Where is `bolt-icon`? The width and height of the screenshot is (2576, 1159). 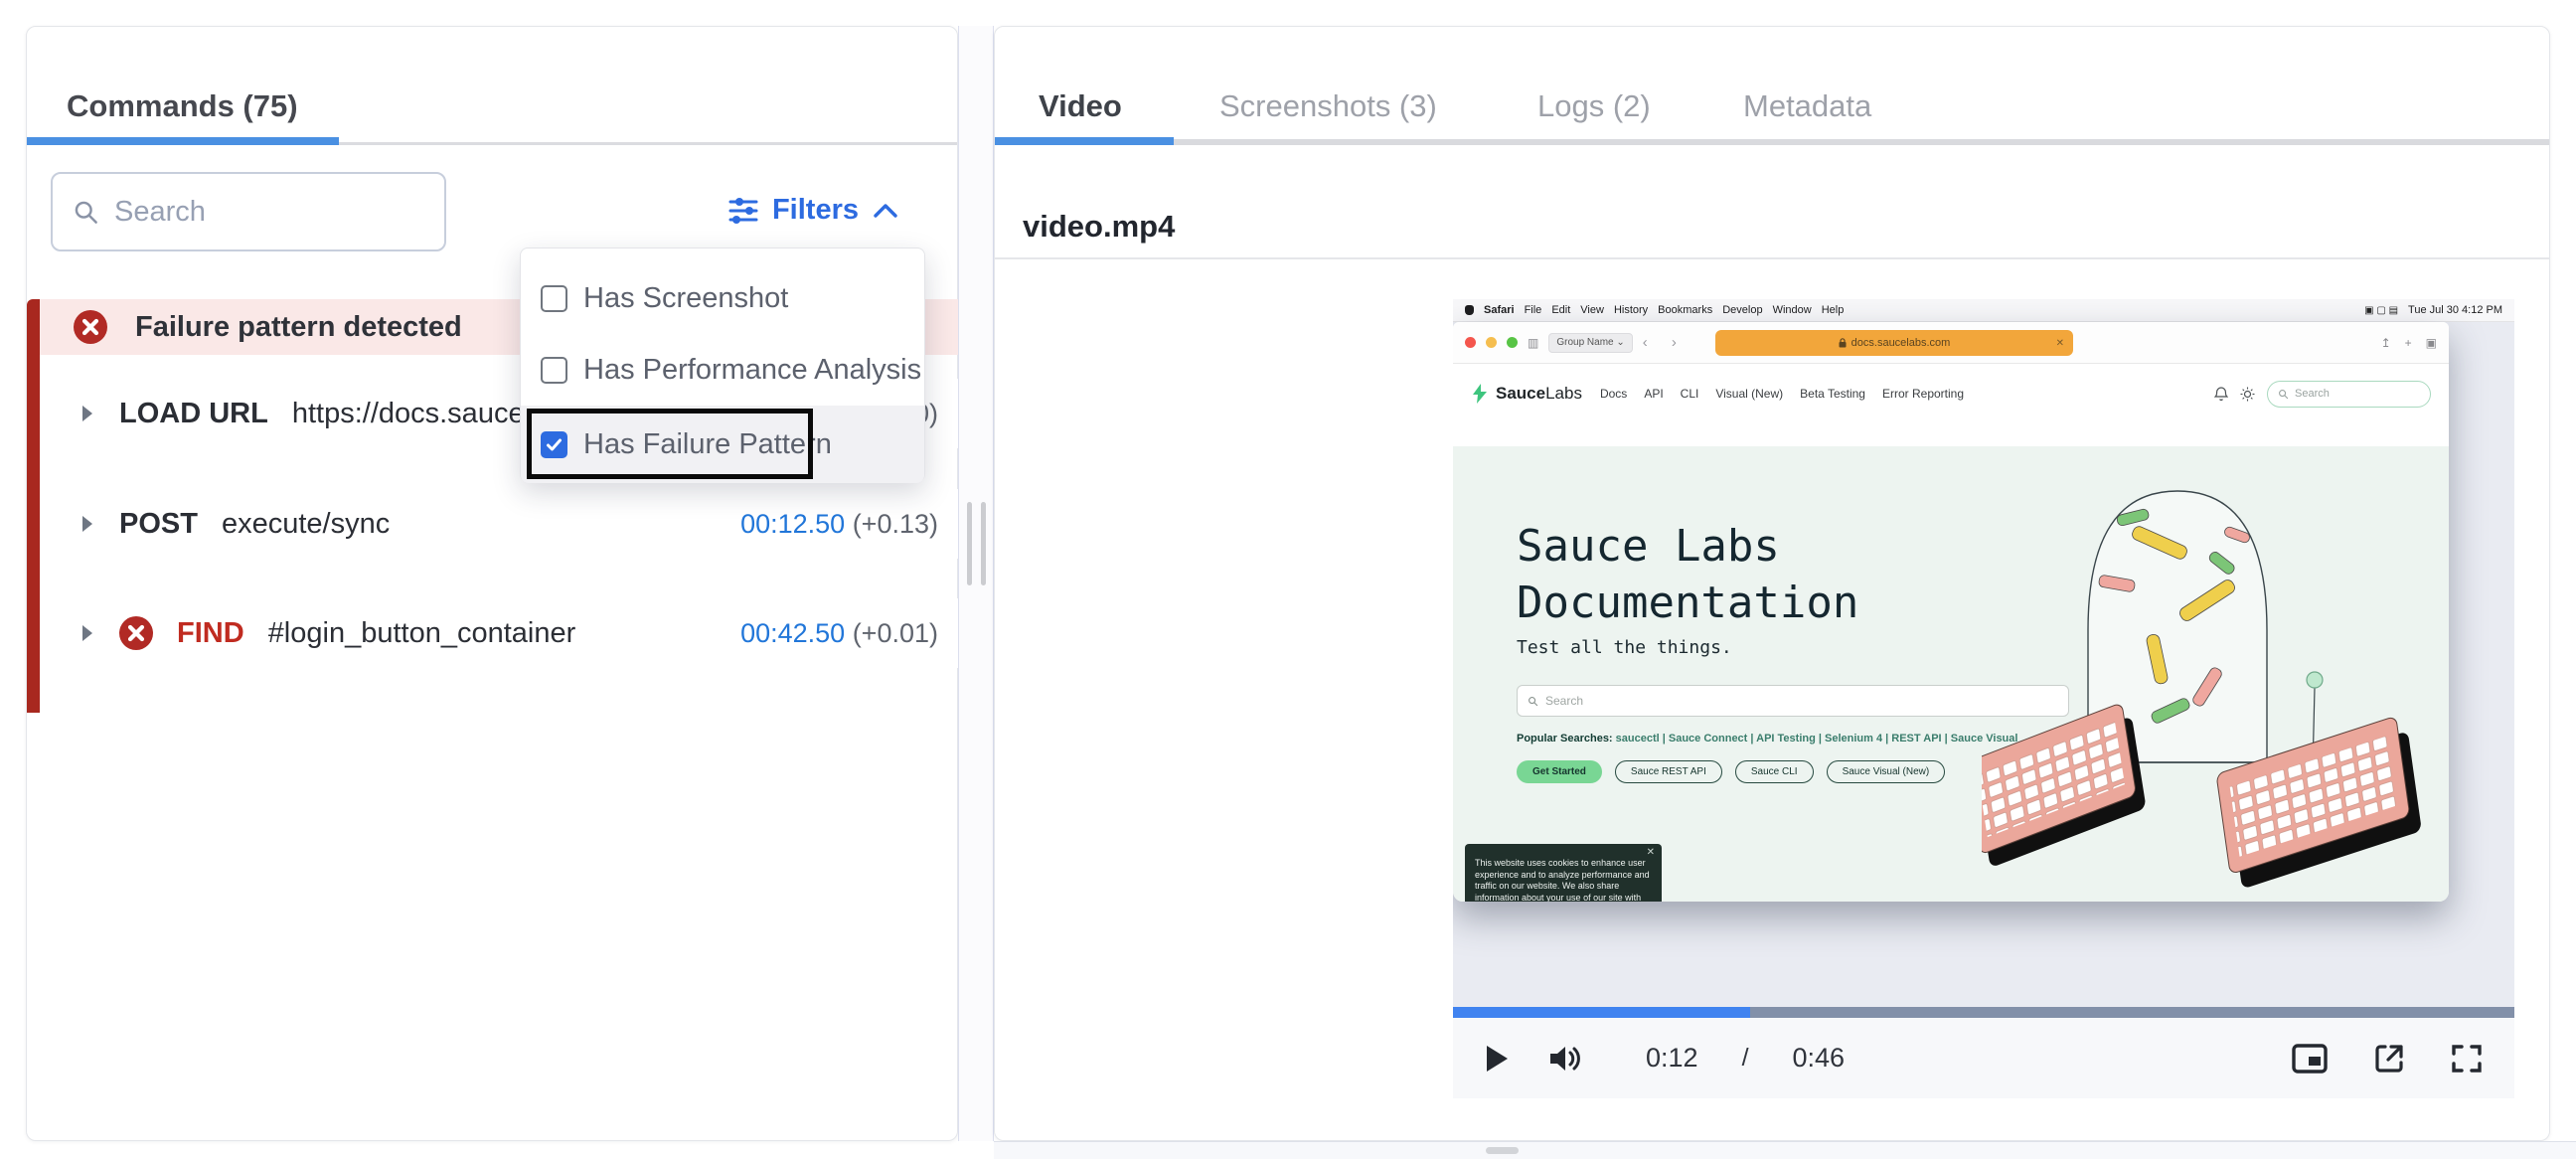
bolt-icon is located at coordinates (1480, 394).